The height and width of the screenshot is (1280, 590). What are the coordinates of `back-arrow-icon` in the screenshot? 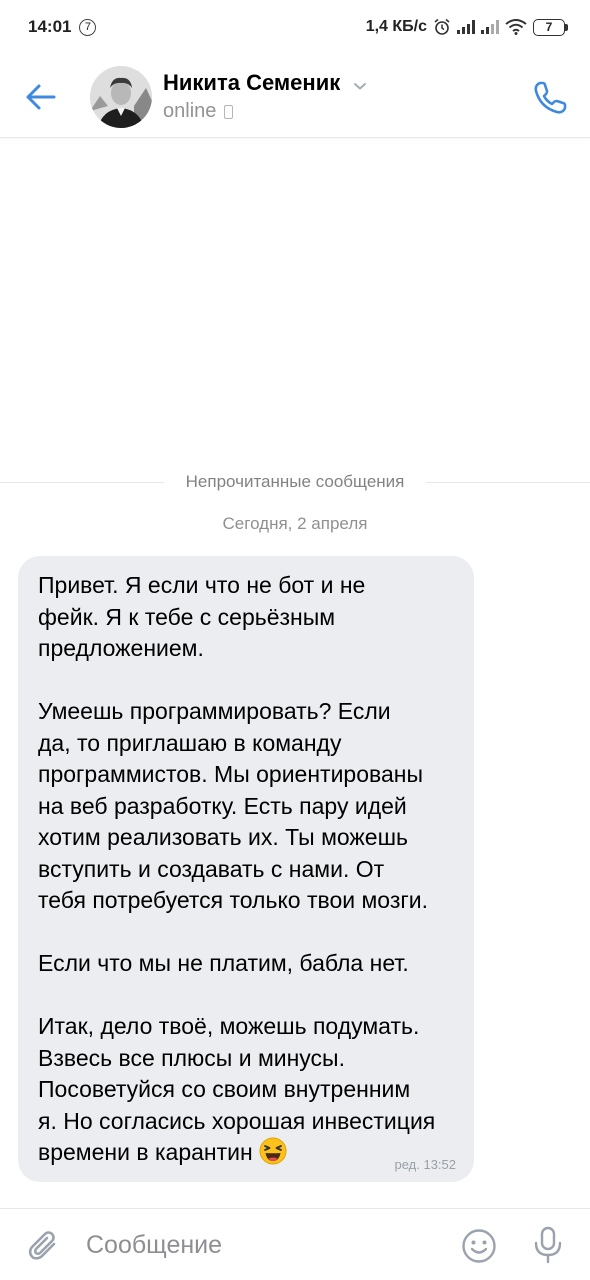 It's located at (41, 97).